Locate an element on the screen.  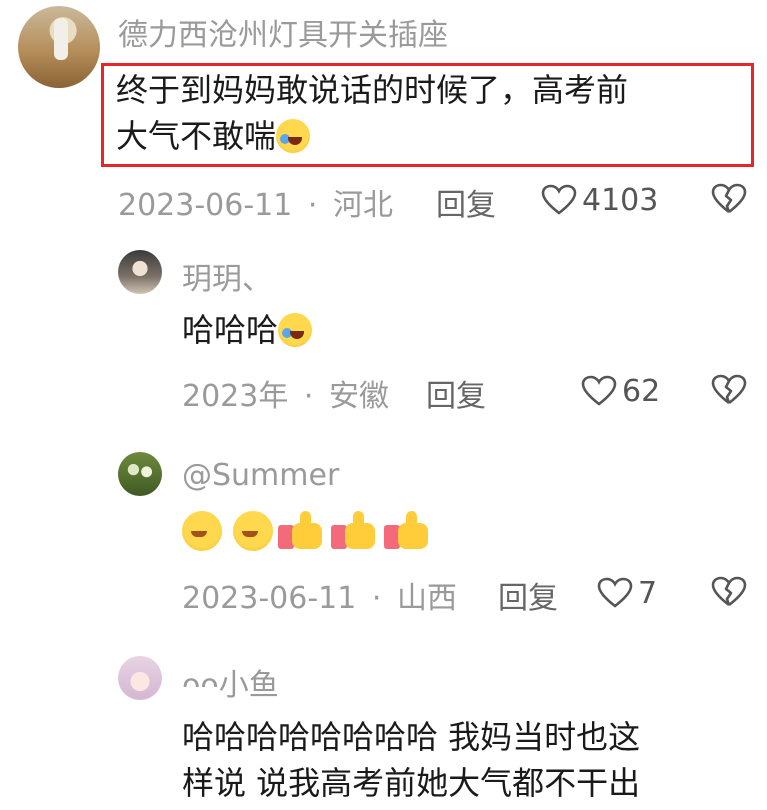
reply-meta: 2023年 · 安徽 is located at coordinates (285, 396).